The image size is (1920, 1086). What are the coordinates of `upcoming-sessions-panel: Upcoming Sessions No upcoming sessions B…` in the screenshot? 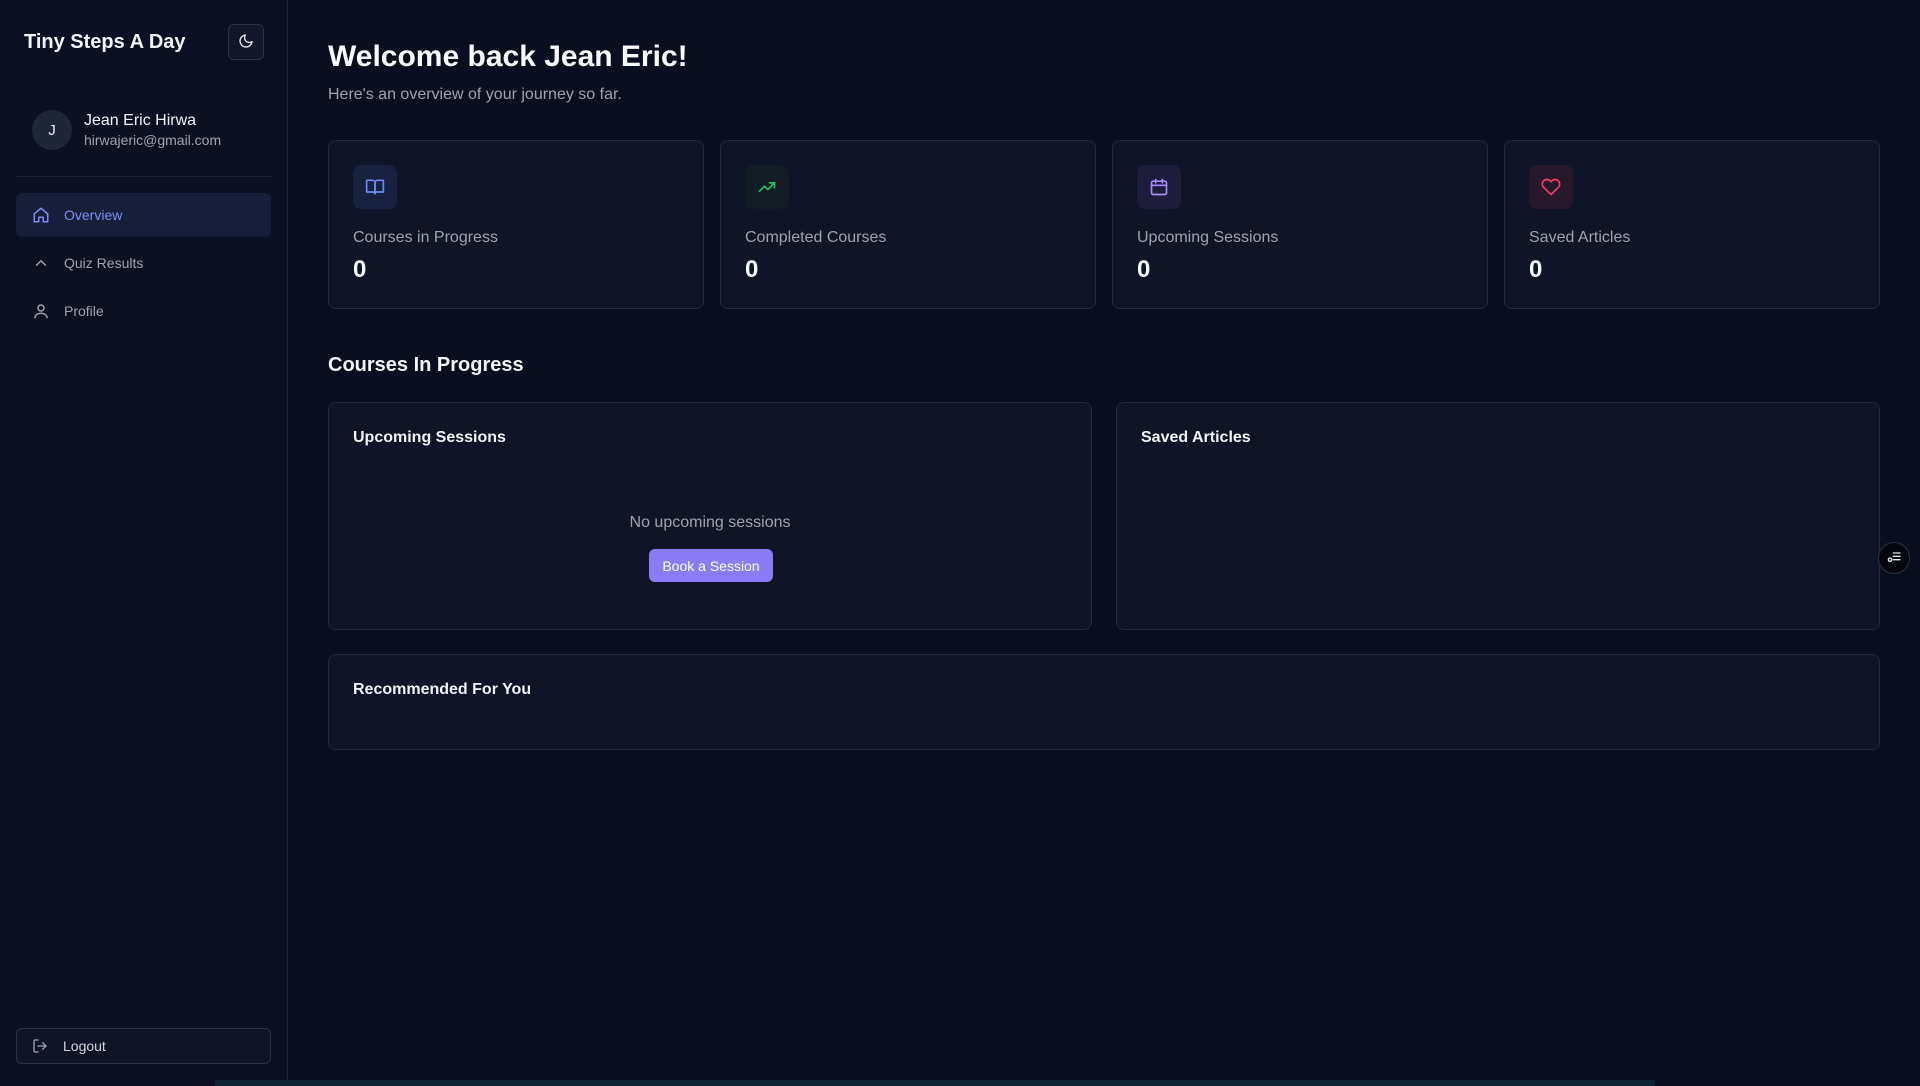 It's located at (710, 516).